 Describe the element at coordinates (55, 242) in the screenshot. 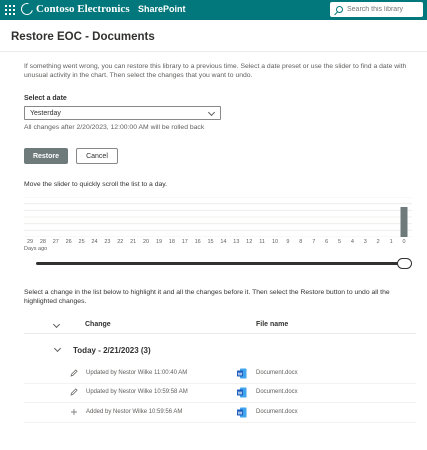

I see `chart-tick-label: 27` at that location.